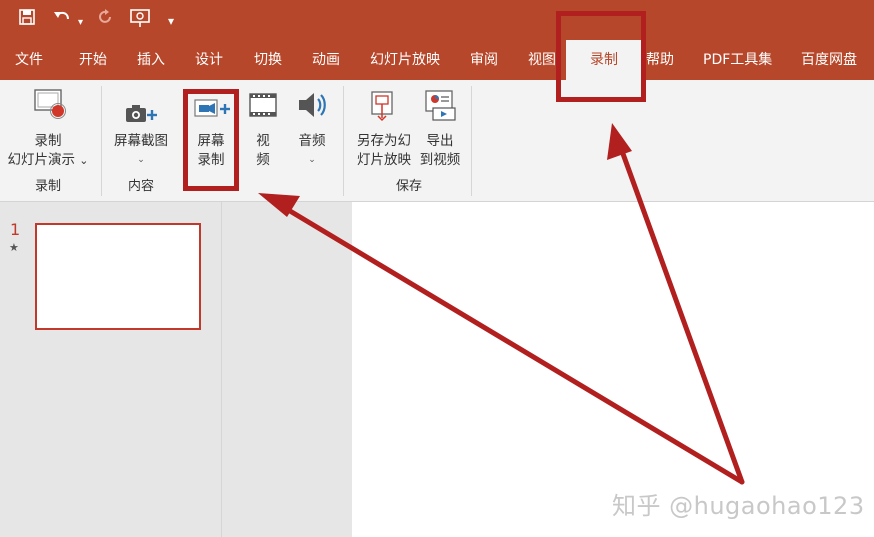  I want to click on arrowhead-recording-tab, so click(619, 141).